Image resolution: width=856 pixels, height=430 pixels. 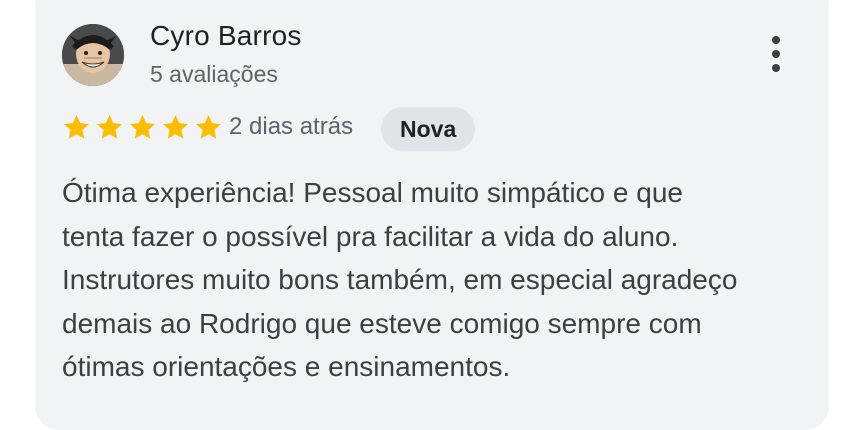 I want to click on more-options-button, so click(x=776, y=54).